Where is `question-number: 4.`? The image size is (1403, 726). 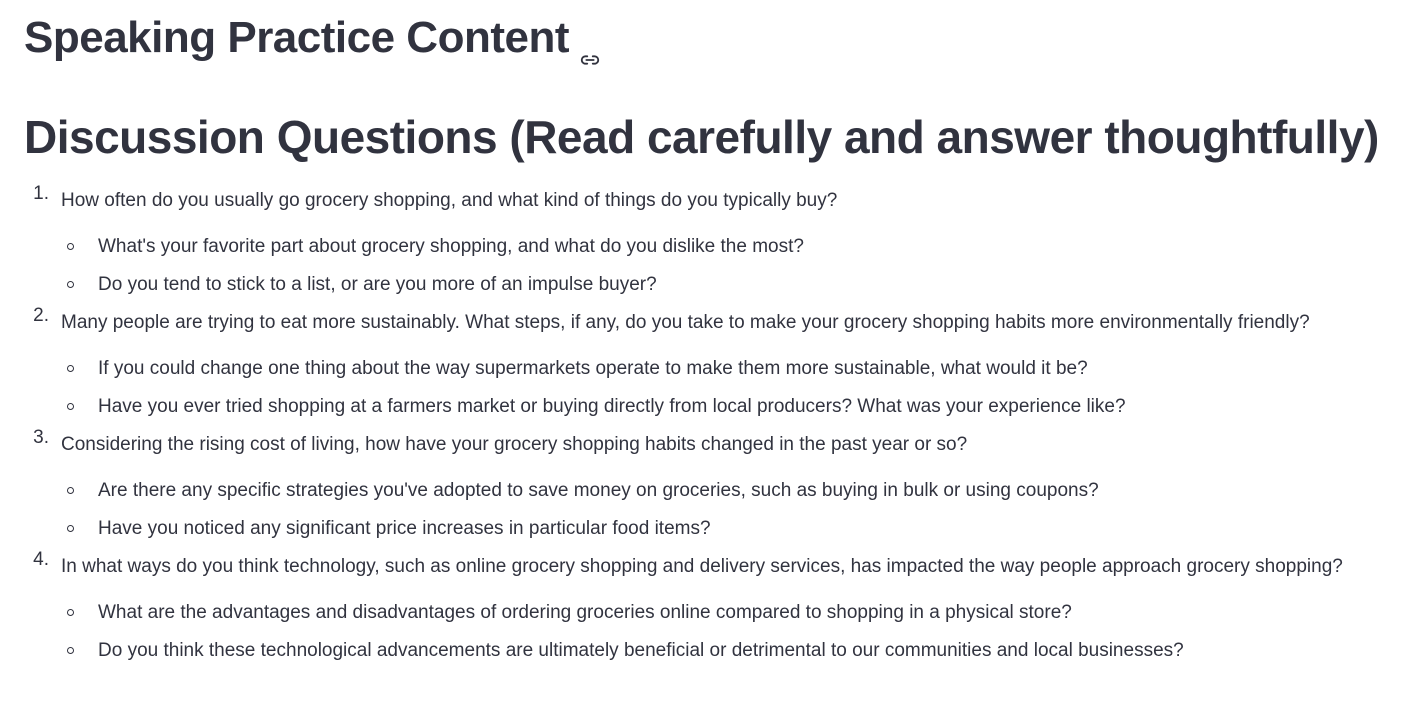 question-number: 4. is located at coordinates (41, 559).